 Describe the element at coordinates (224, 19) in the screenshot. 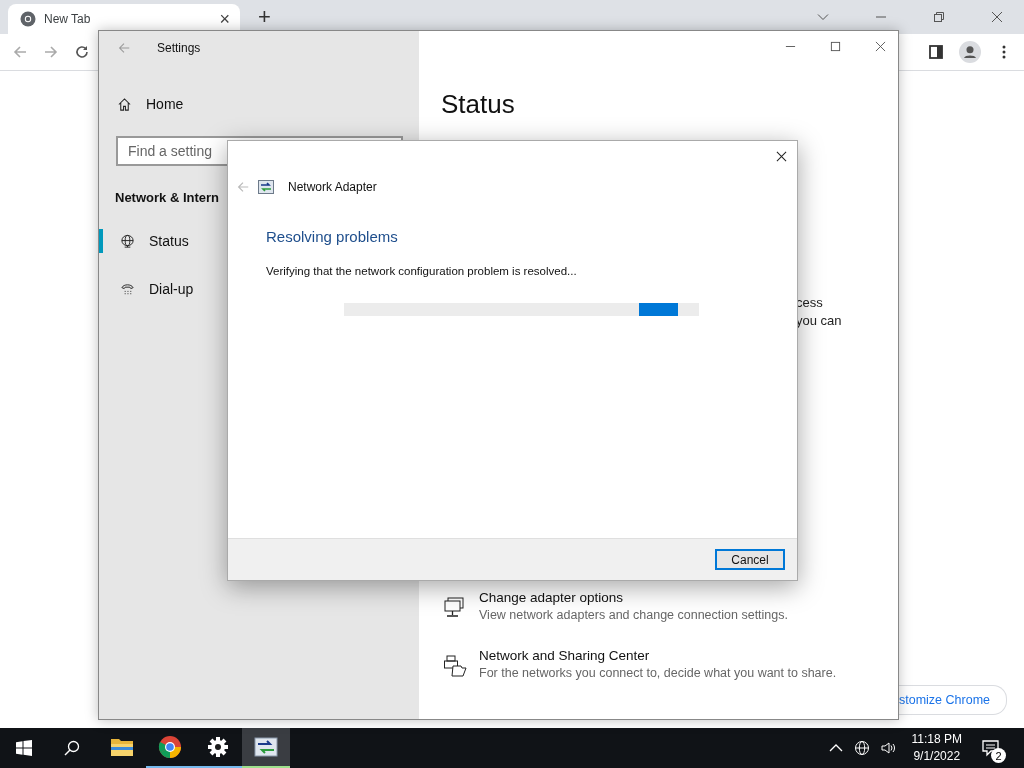

I see `tab-close-button: ×` at that location.